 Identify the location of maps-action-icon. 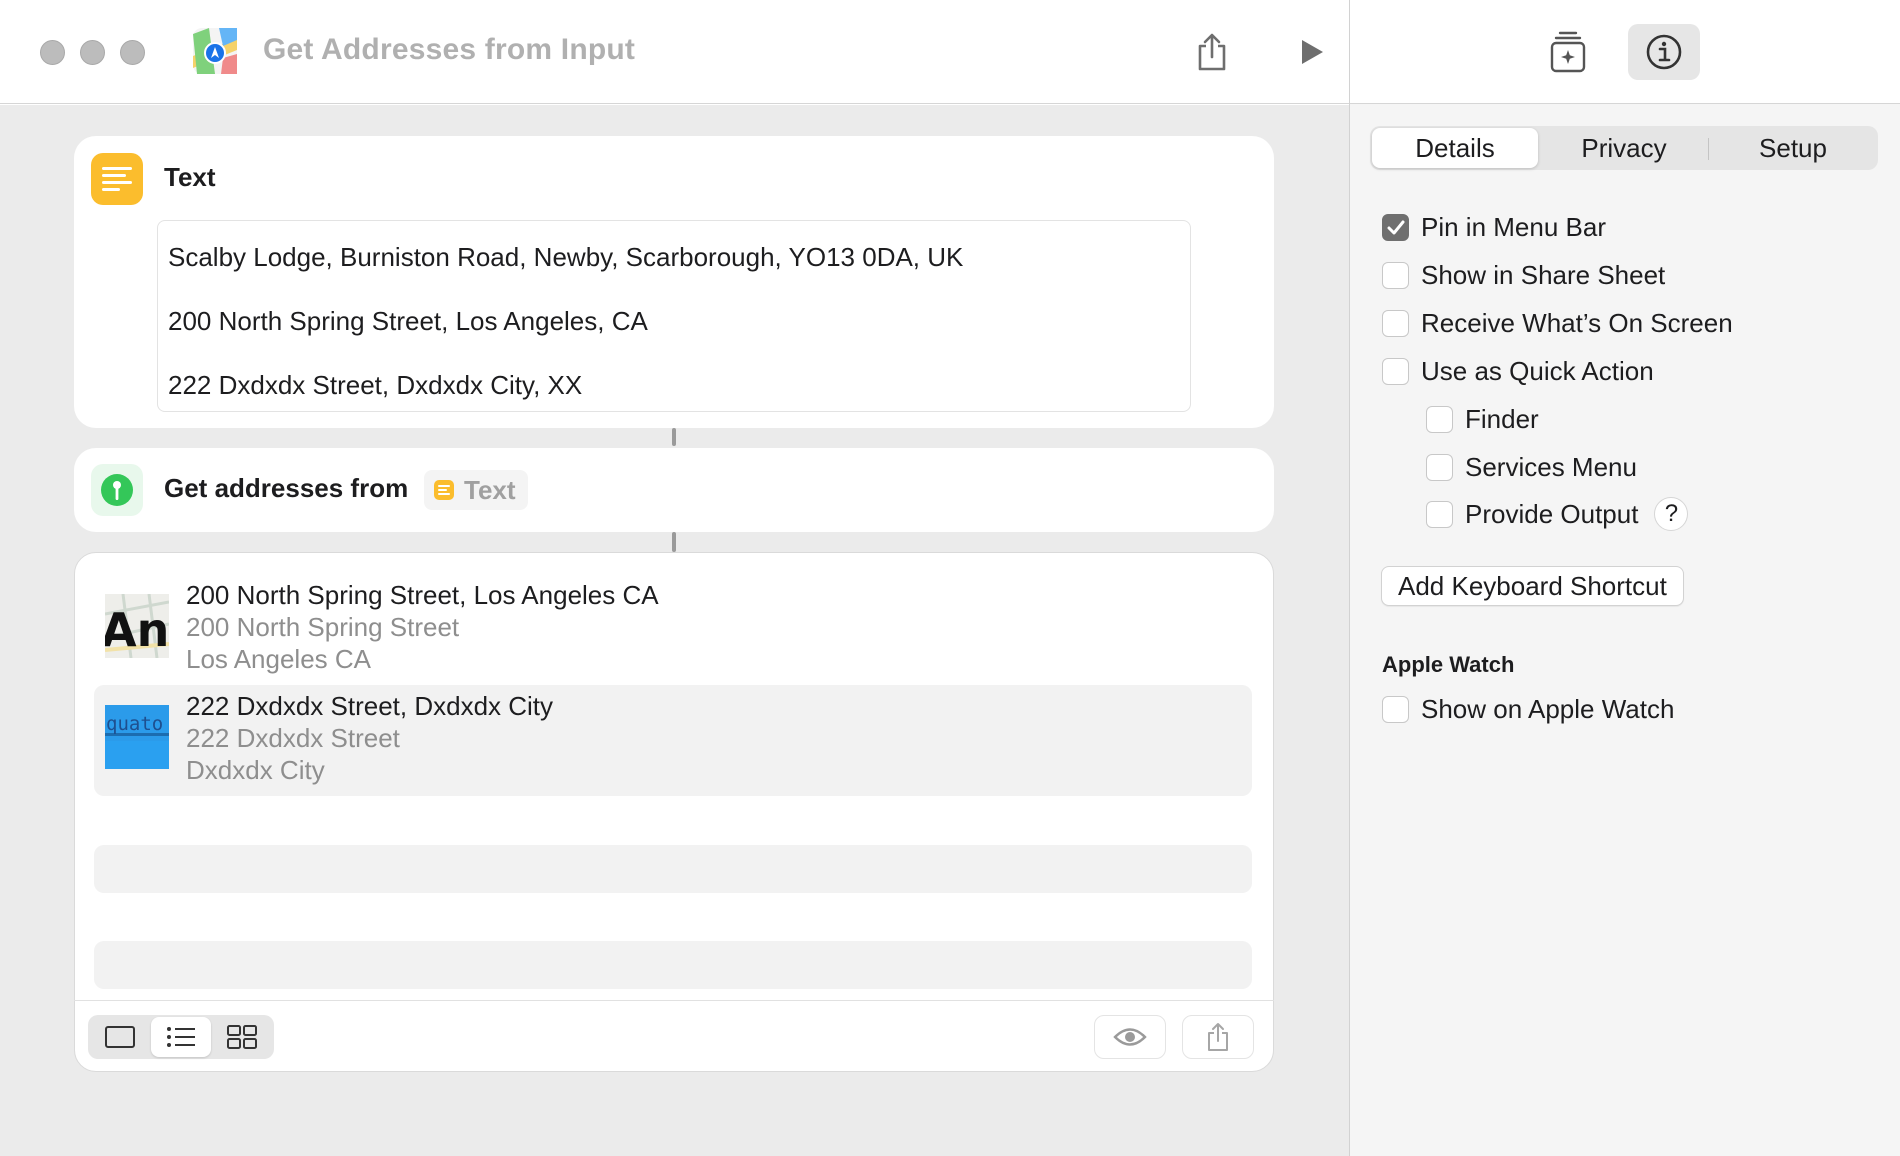
(117, 490).